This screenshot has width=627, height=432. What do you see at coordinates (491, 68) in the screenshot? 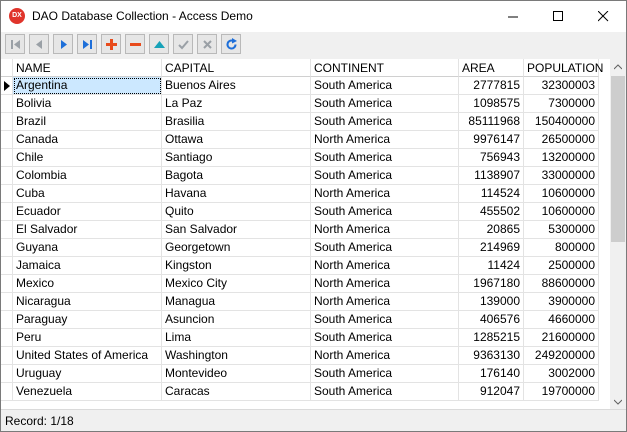
I see `column-header-area: AREA` at bounding box center [491, 68].